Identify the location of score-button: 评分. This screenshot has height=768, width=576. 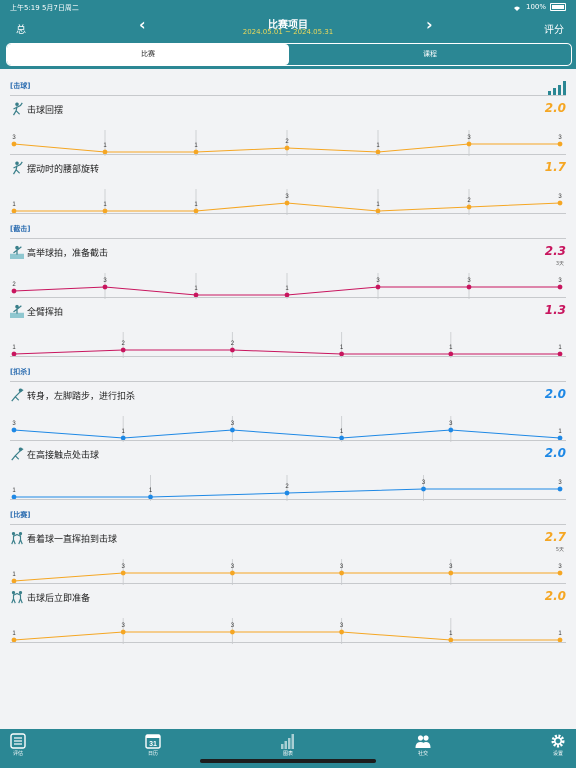
(554, 28).